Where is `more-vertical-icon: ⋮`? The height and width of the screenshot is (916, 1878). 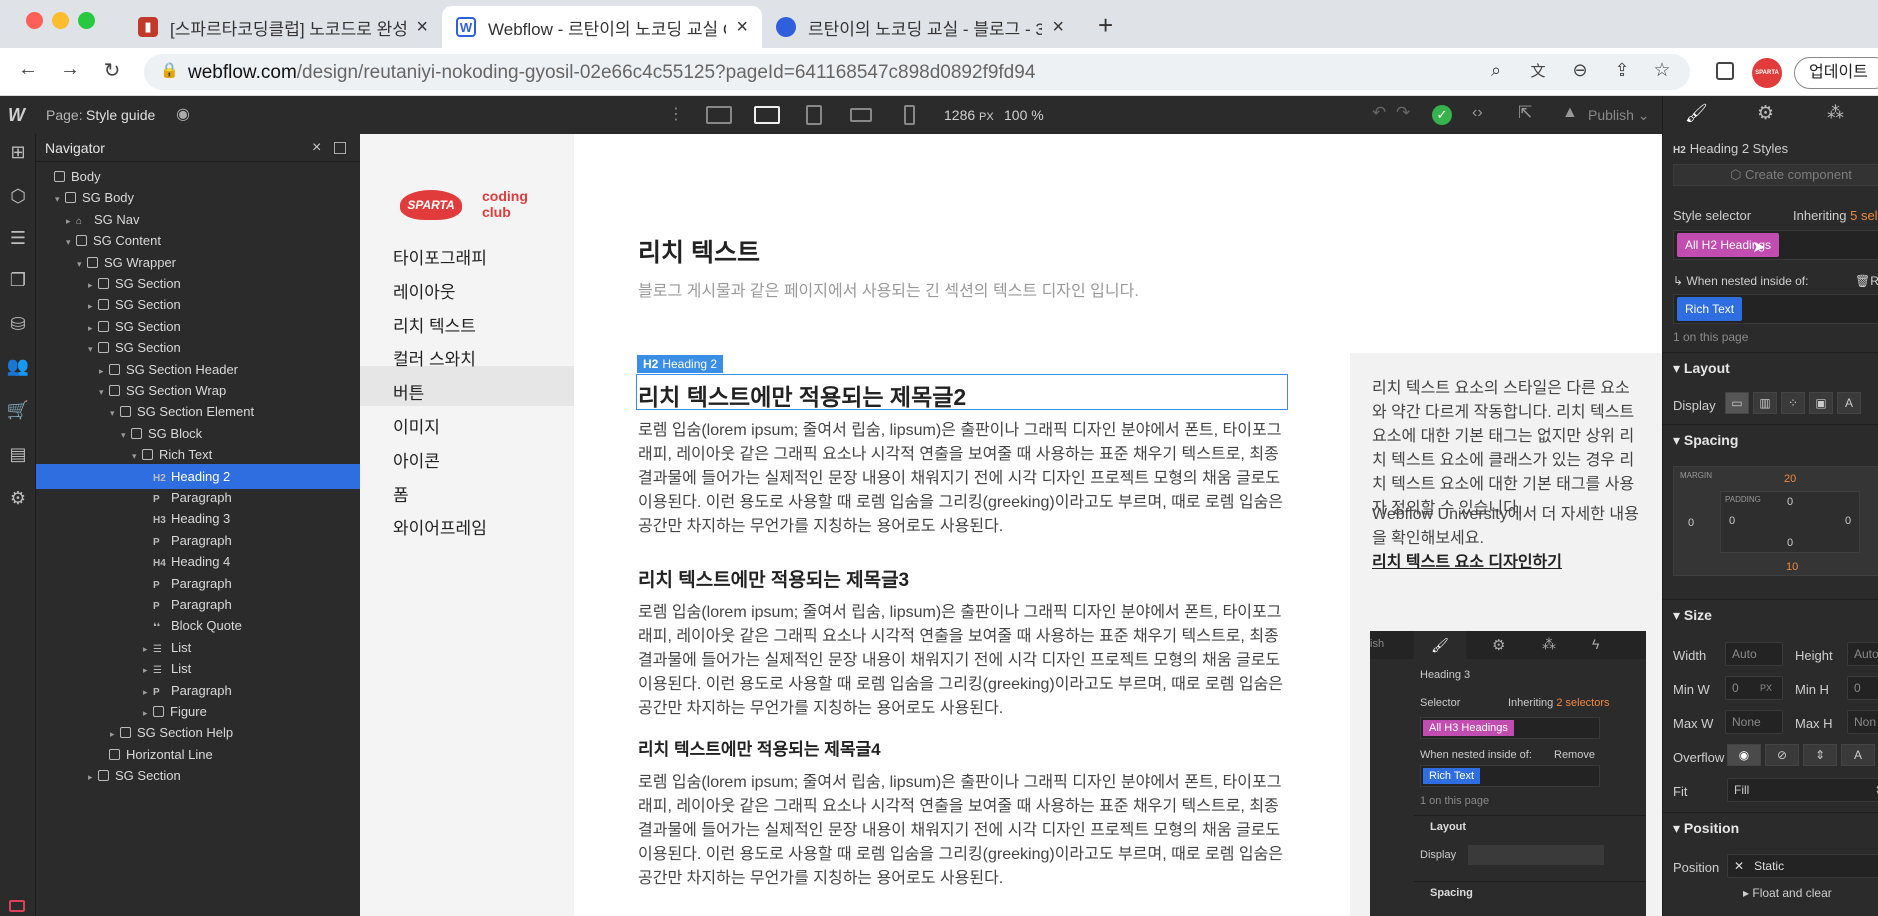
more-vertical-icon: ⋮ is located at coordinates (676, 114).